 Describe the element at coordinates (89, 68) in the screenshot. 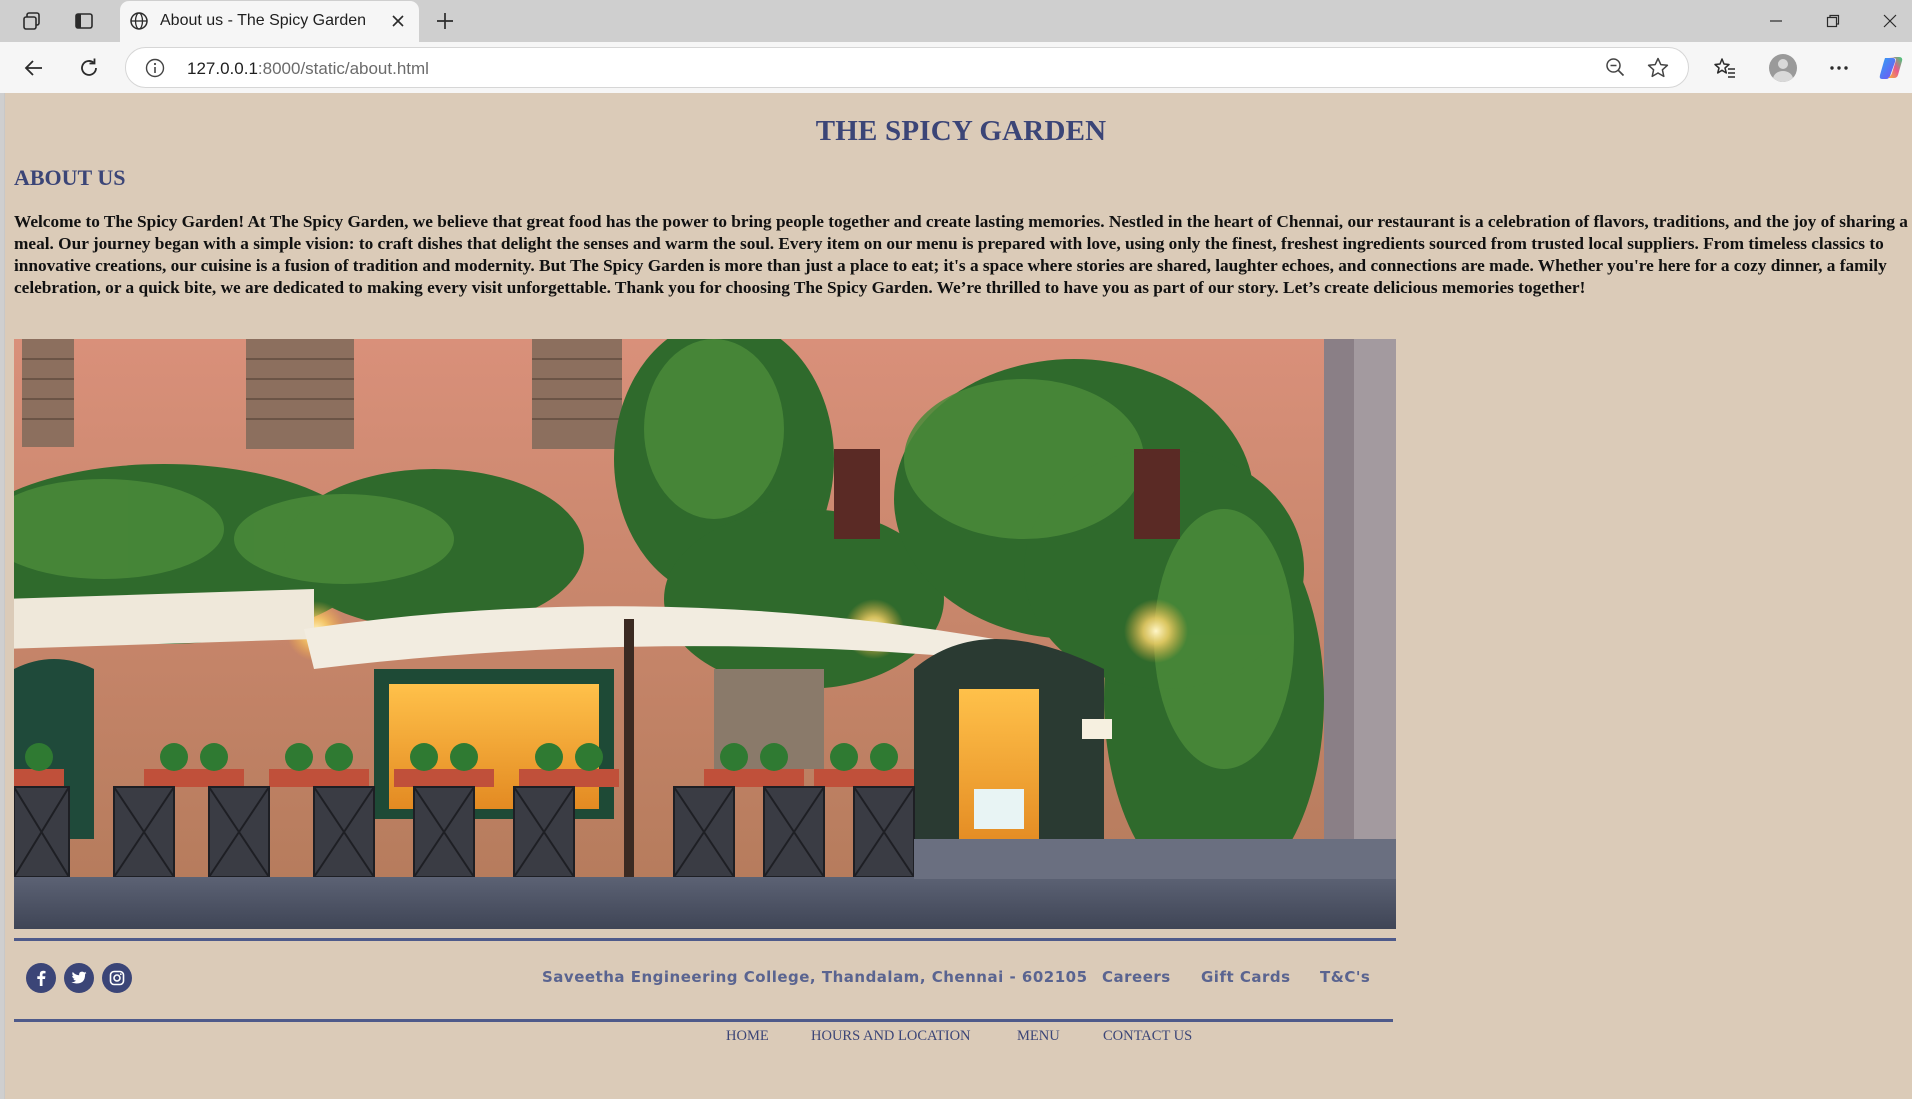

I see `refresh-icon` at that location.